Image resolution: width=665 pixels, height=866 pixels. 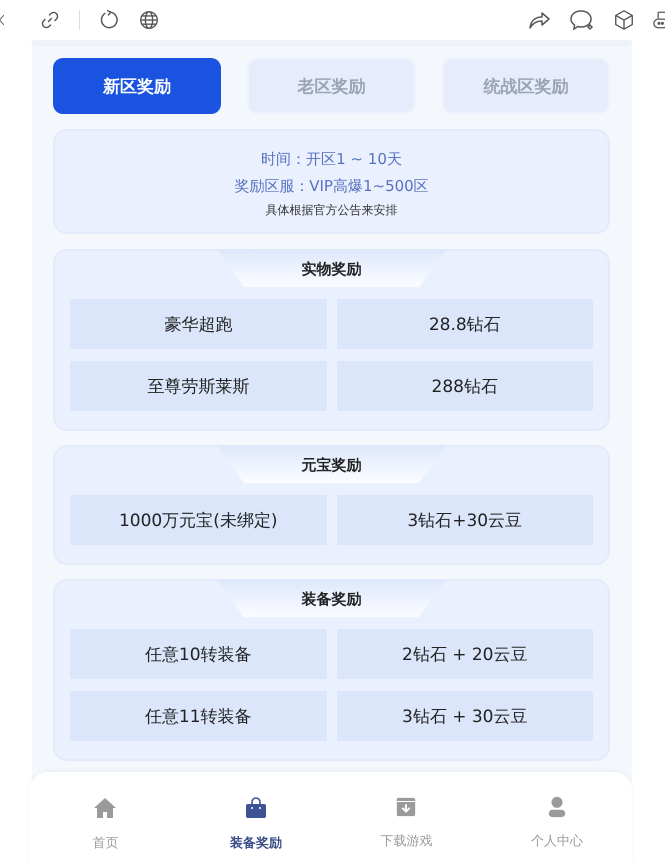 I want to click on section-banner: 元宝奖励, so click(x=331, y=464).